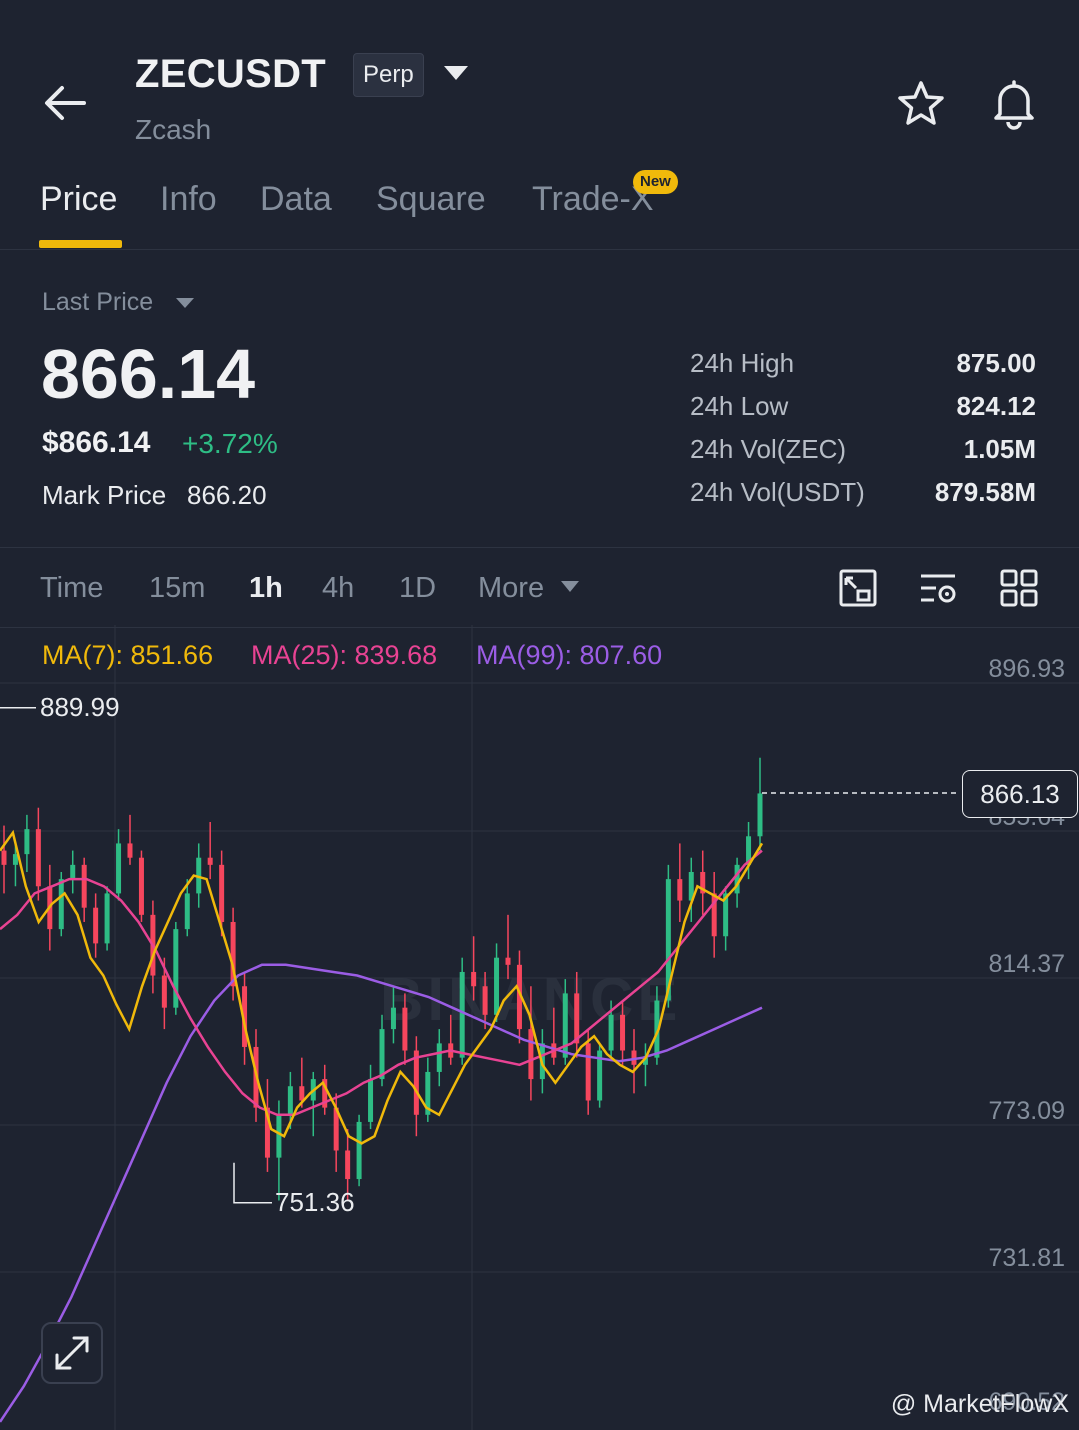  Describe the element at coordinates (80, 244) in the screenshot. I see `active-tab-indicator` at that location.